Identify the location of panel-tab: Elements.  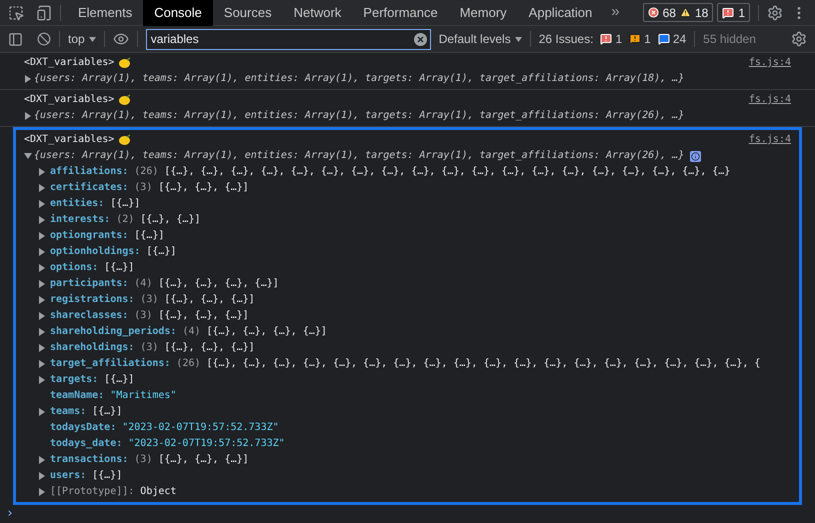
(105, 13).